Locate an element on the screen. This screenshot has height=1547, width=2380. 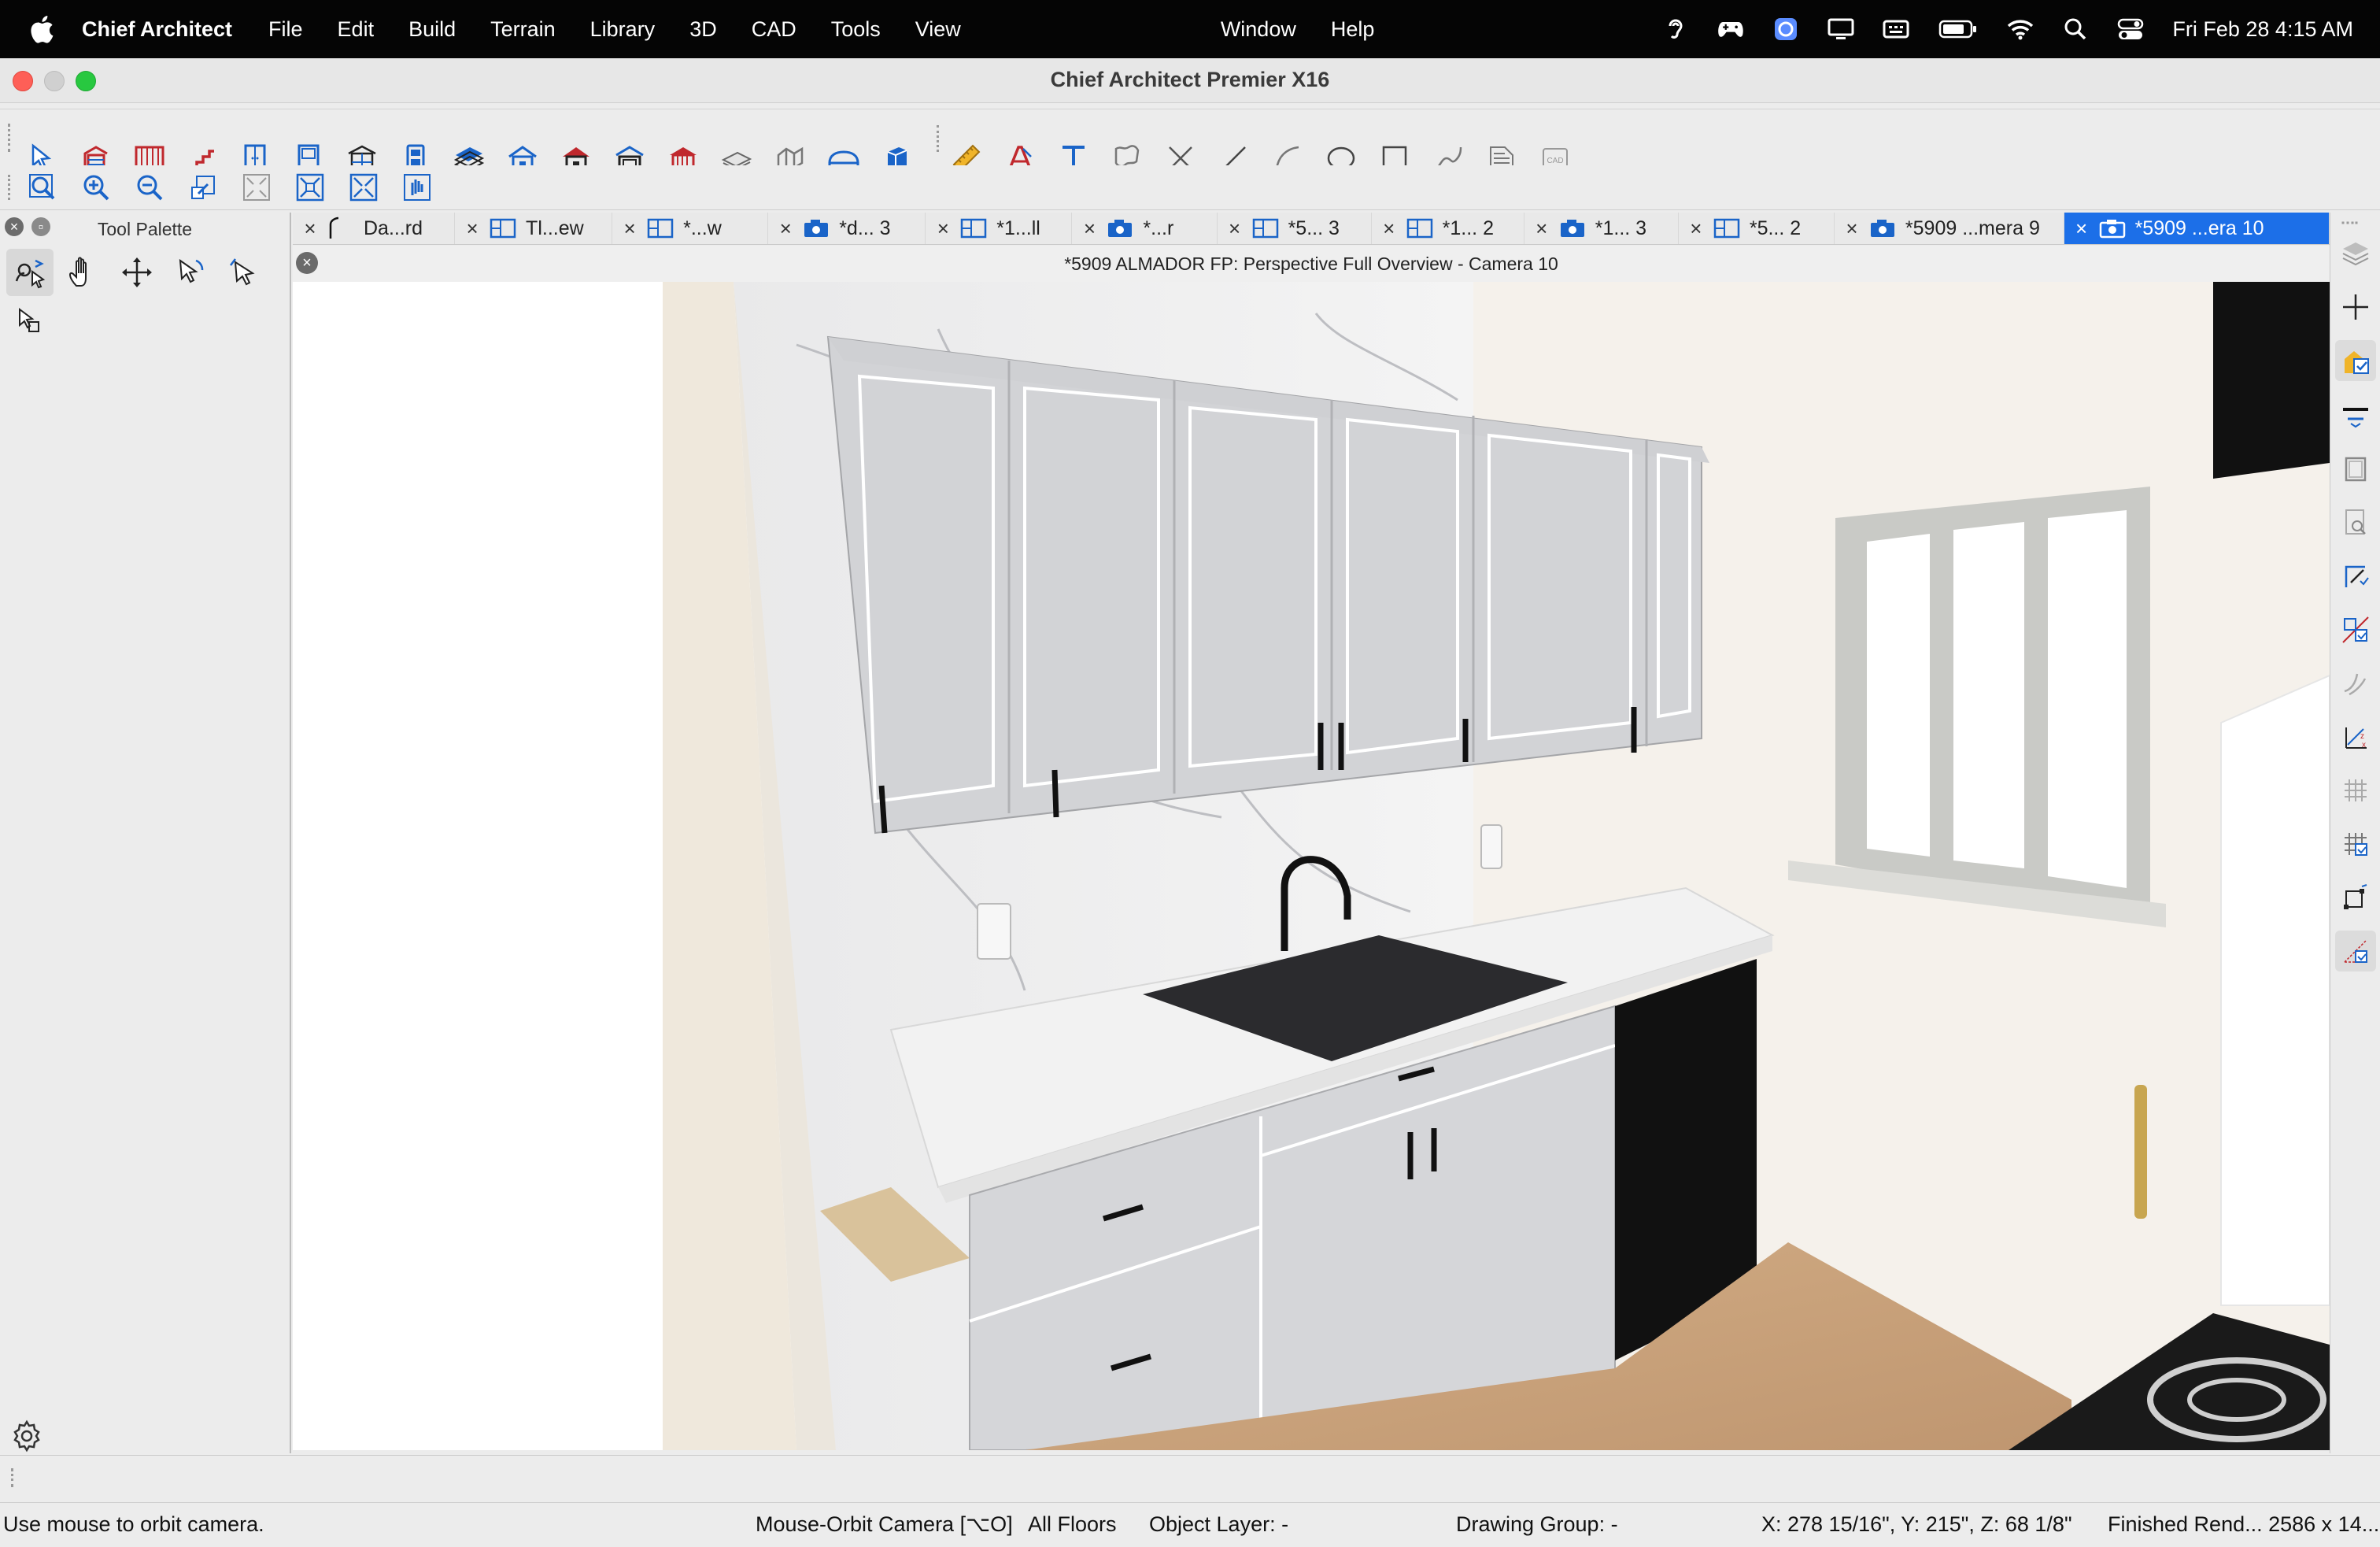
view-tab: × *1... 2 is located at coordinates (1448, 228).